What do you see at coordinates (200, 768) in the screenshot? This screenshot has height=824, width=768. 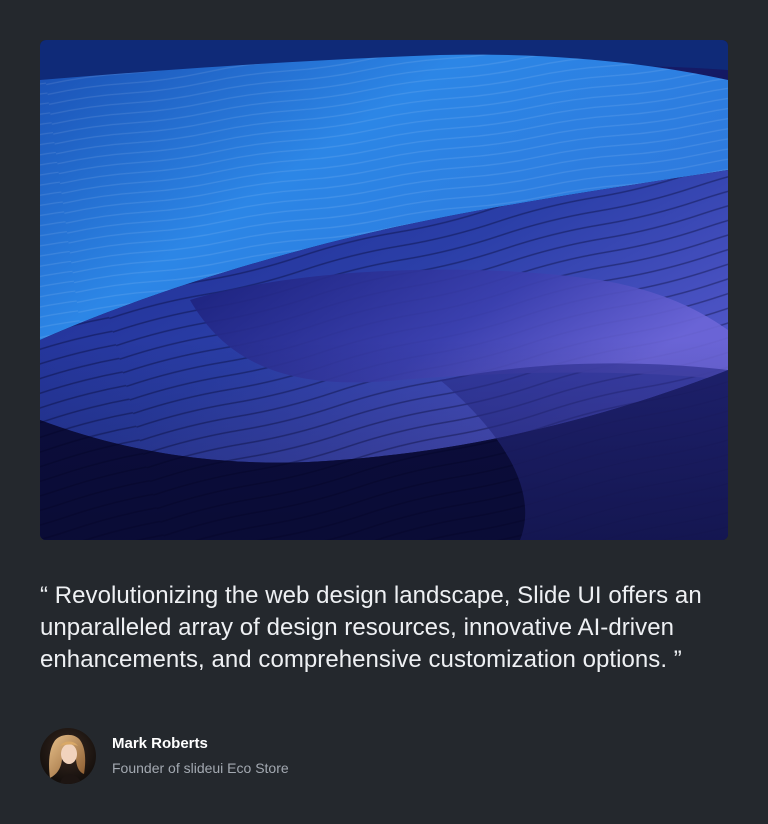 I see `author-title: Founder of slideui Eco Store` at bounding box center [200, 768].